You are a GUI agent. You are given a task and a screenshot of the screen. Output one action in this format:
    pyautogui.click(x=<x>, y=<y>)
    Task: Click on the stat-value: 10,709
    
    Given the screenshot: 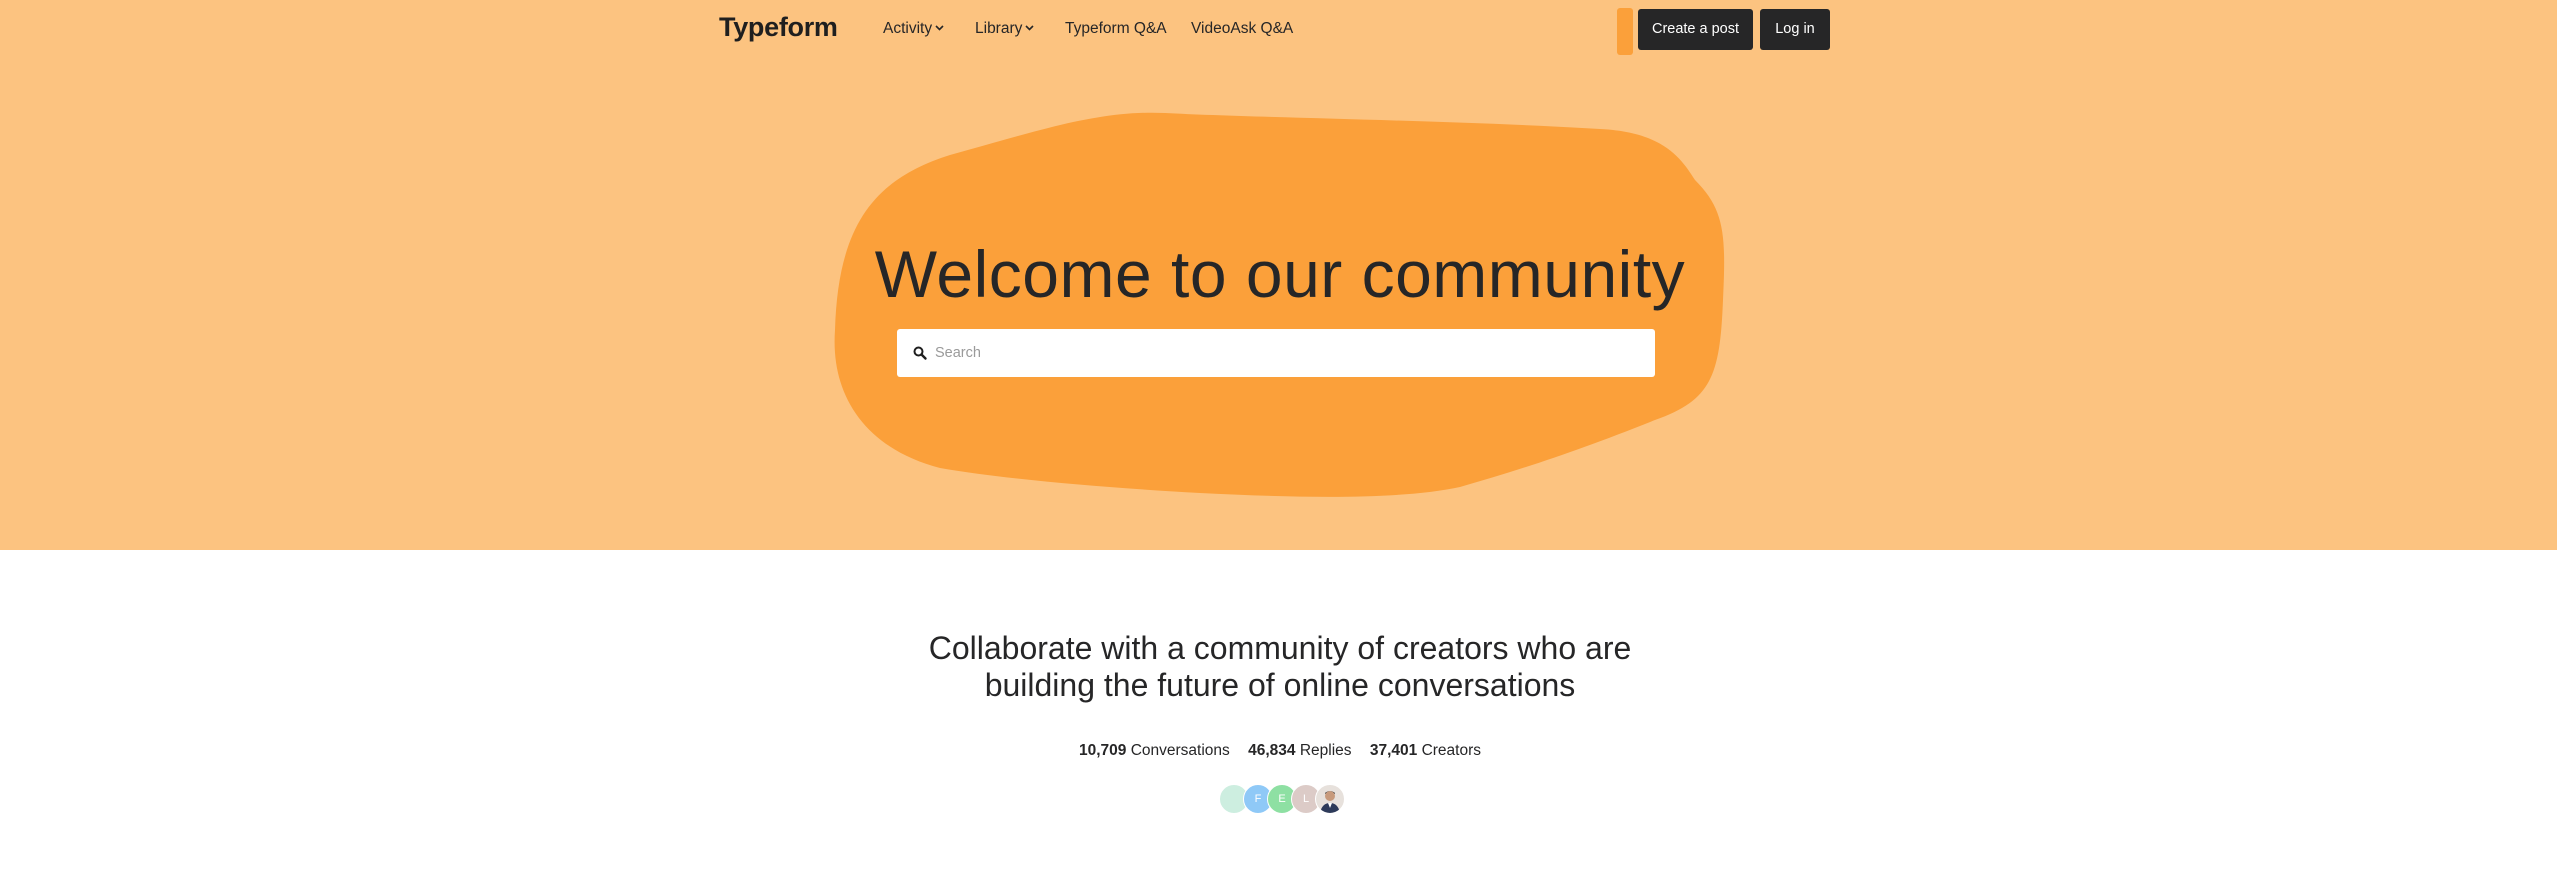 What is the action you would take?
    pyautogui.click(x=1102, y=750)
    